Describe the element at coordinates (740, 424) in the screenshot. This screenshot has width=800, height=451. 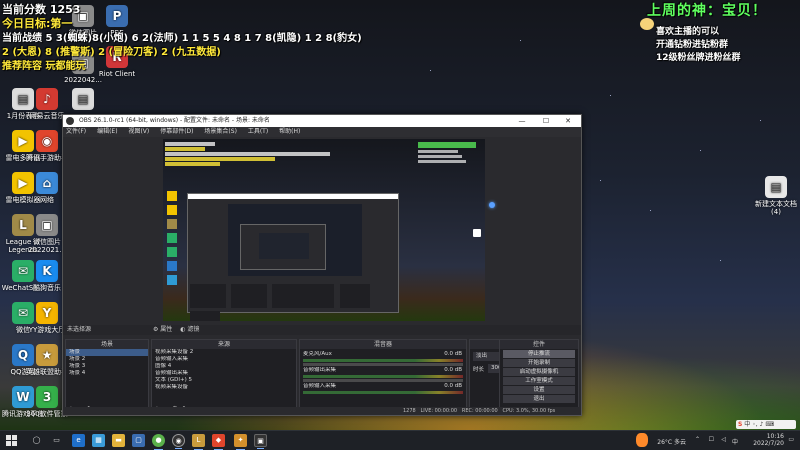
I see `sogou-s-icon: S` at that location.